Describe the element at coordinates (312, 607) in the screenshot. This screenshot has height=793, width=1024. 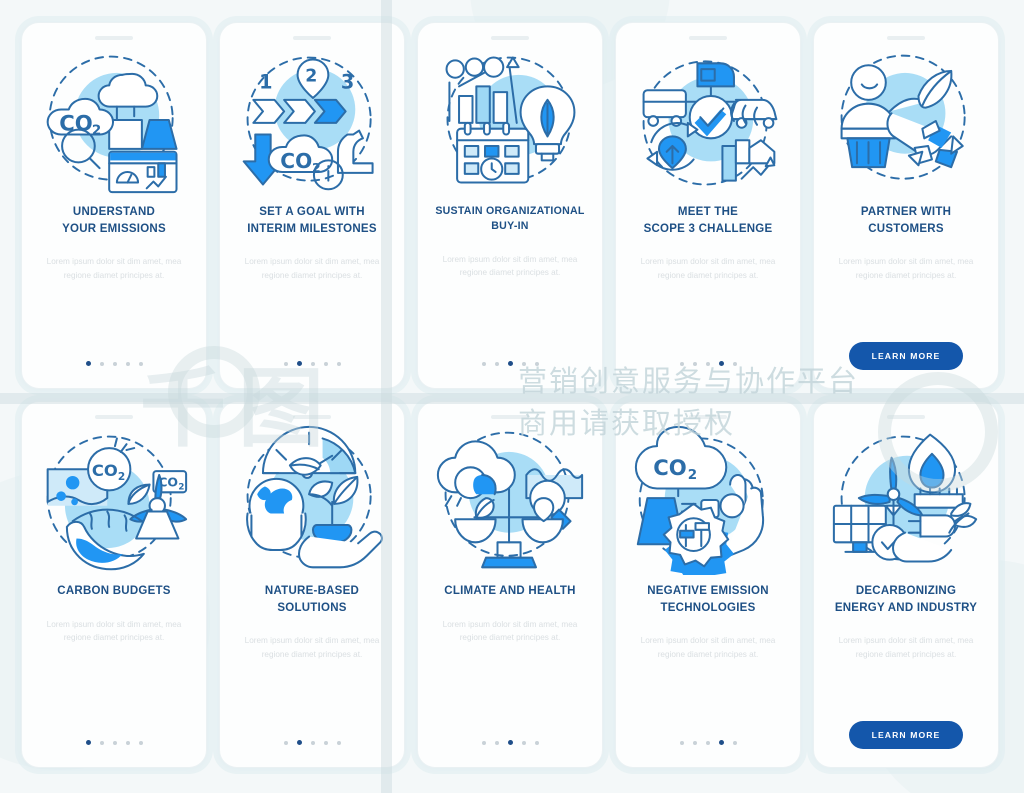
I see `screen-title-line-2: SOLUTIONS` at that location.